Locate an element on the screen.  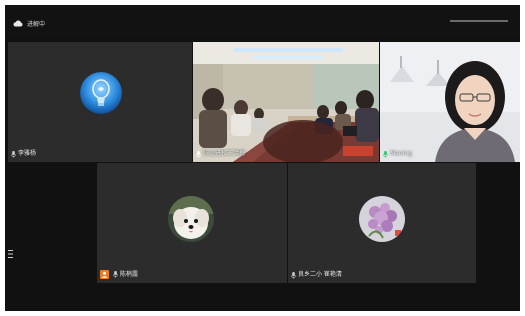
participant-video-tile: Maning is located at coordinates (450, 102).